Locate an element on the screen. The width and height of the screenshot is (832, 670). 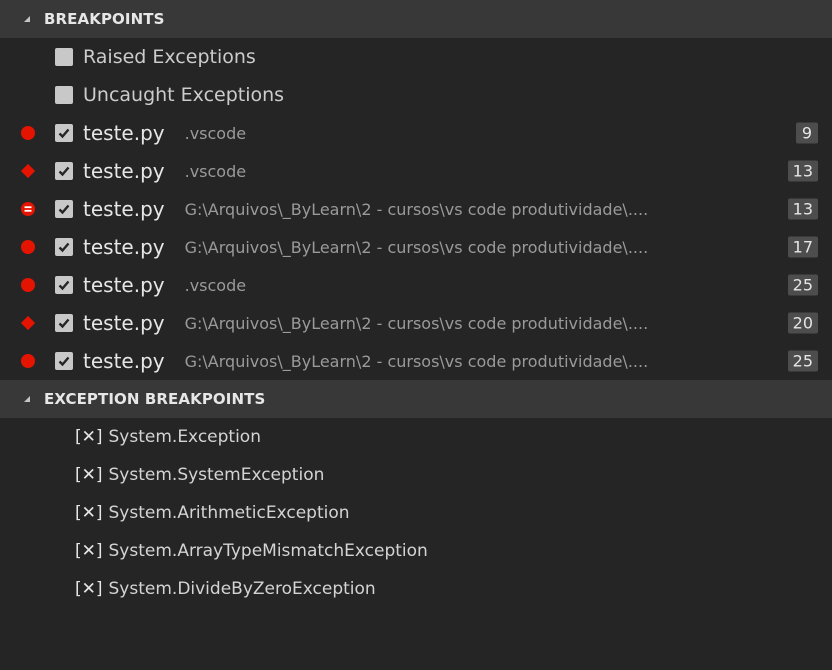
exception-breakpoint-row: [✕] System.SystemException is located at coordinates (416, 475).